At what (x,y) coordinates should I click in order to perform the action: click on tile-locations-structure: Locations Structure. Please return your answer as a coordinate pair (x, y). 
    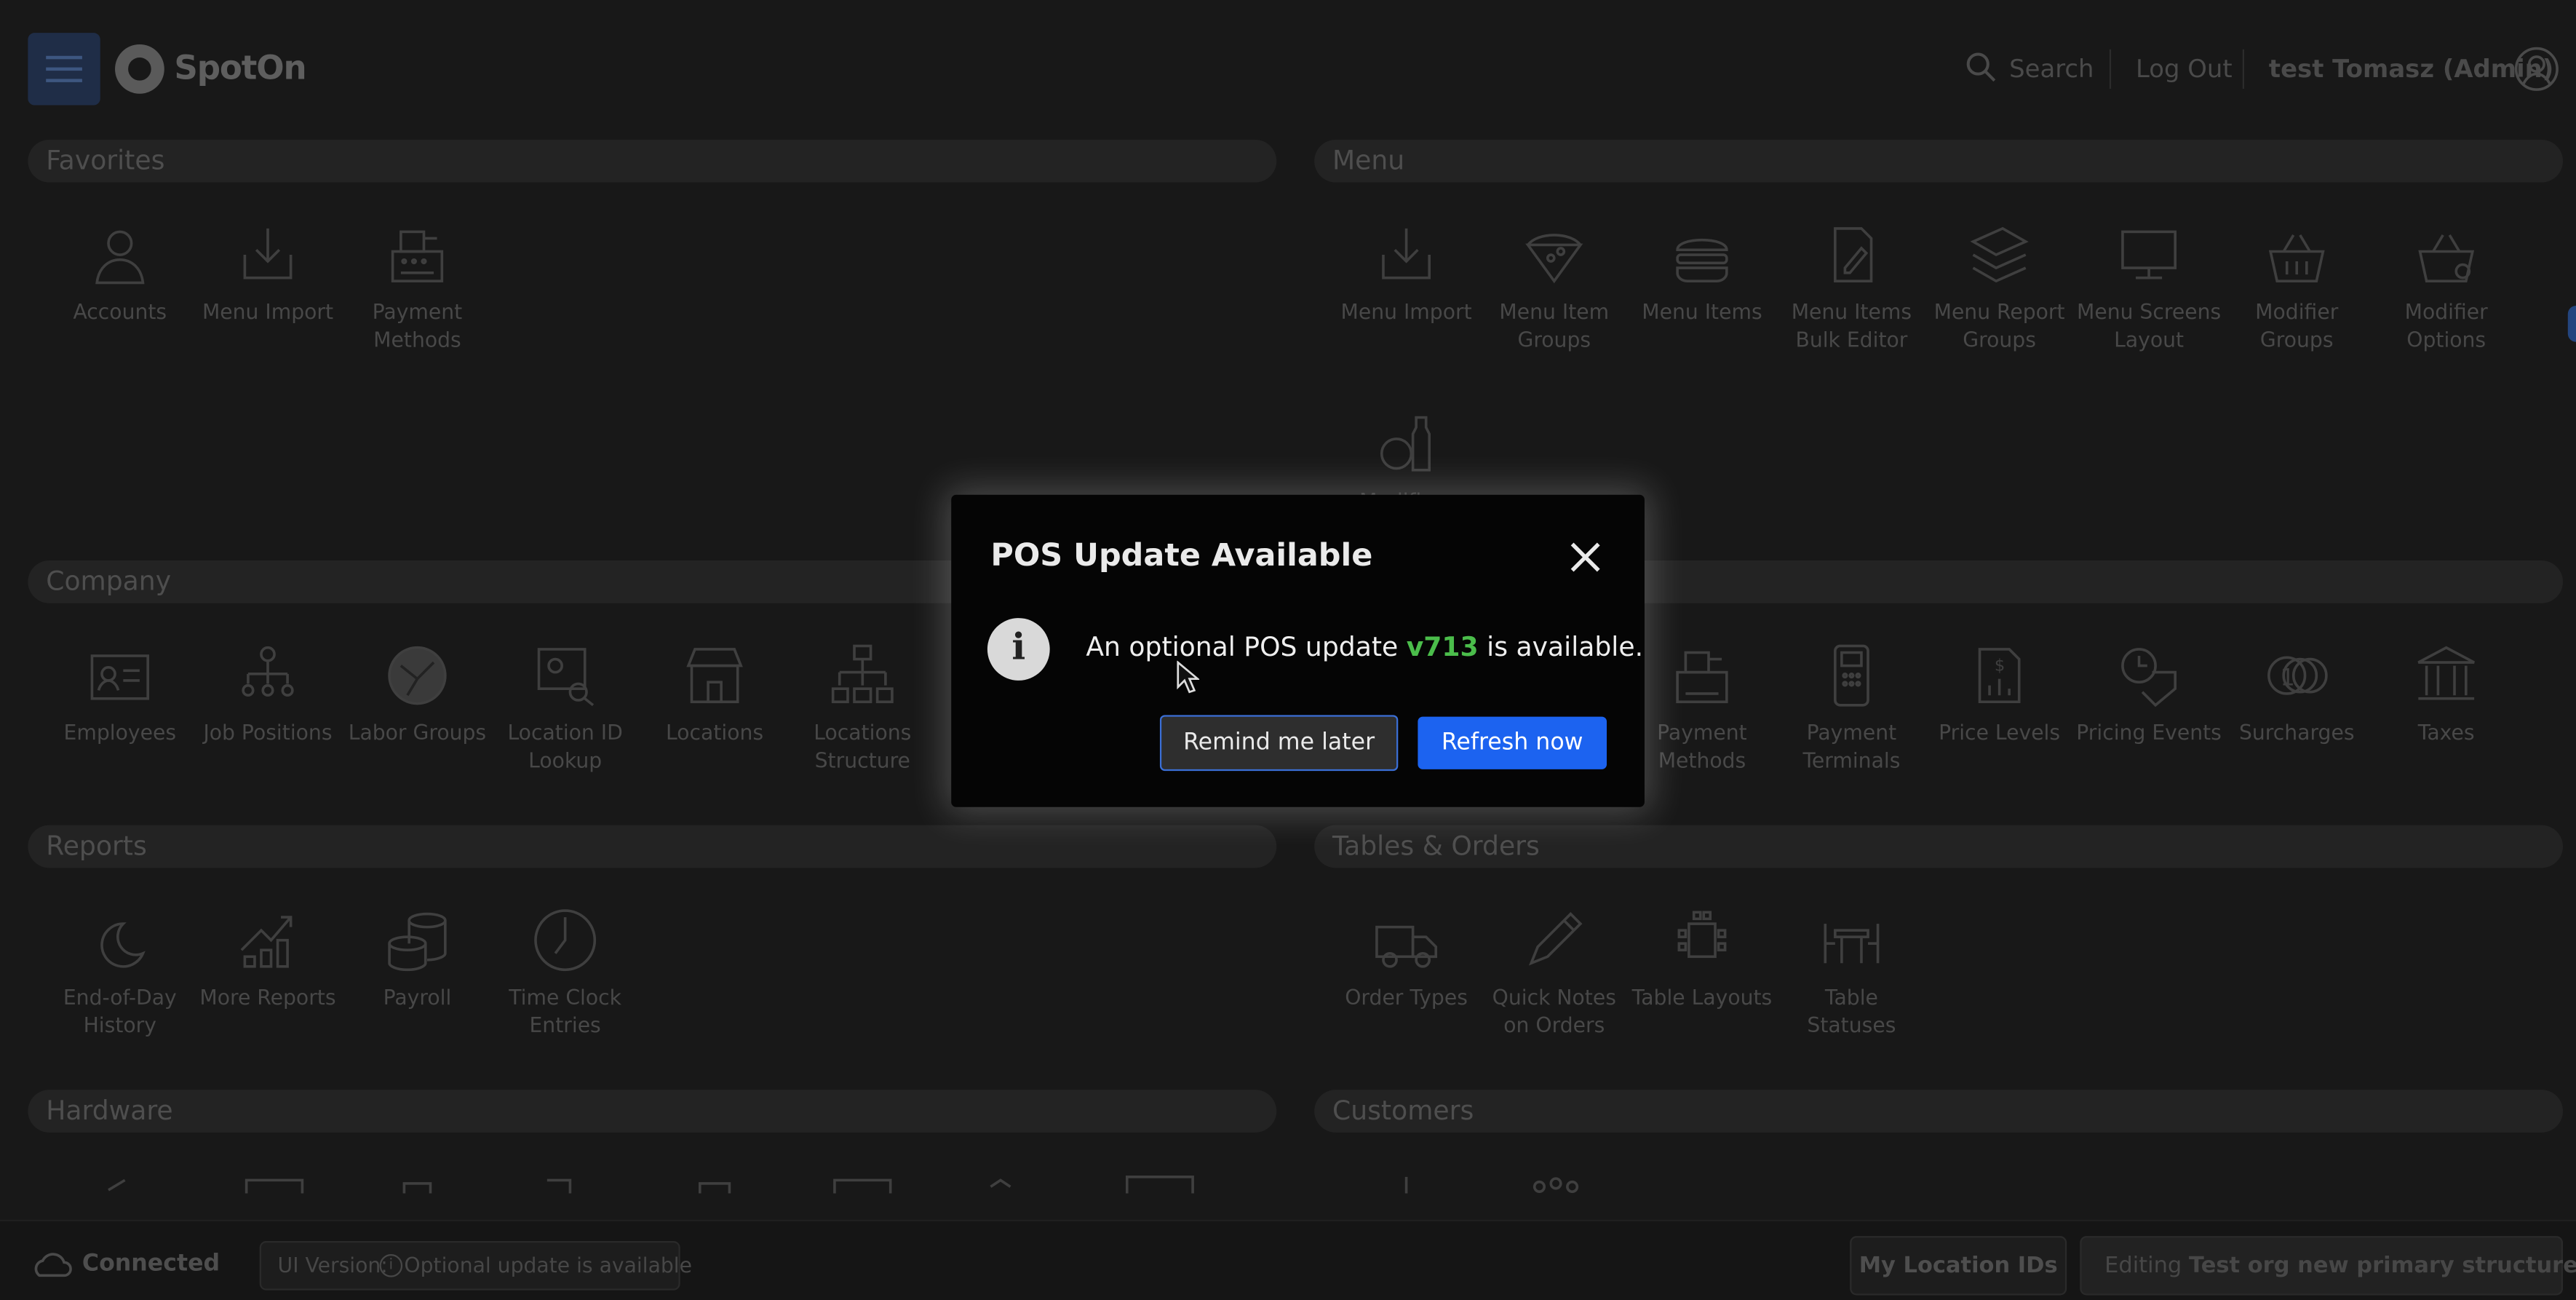
    Looking at the image, I should click on (863, 709).